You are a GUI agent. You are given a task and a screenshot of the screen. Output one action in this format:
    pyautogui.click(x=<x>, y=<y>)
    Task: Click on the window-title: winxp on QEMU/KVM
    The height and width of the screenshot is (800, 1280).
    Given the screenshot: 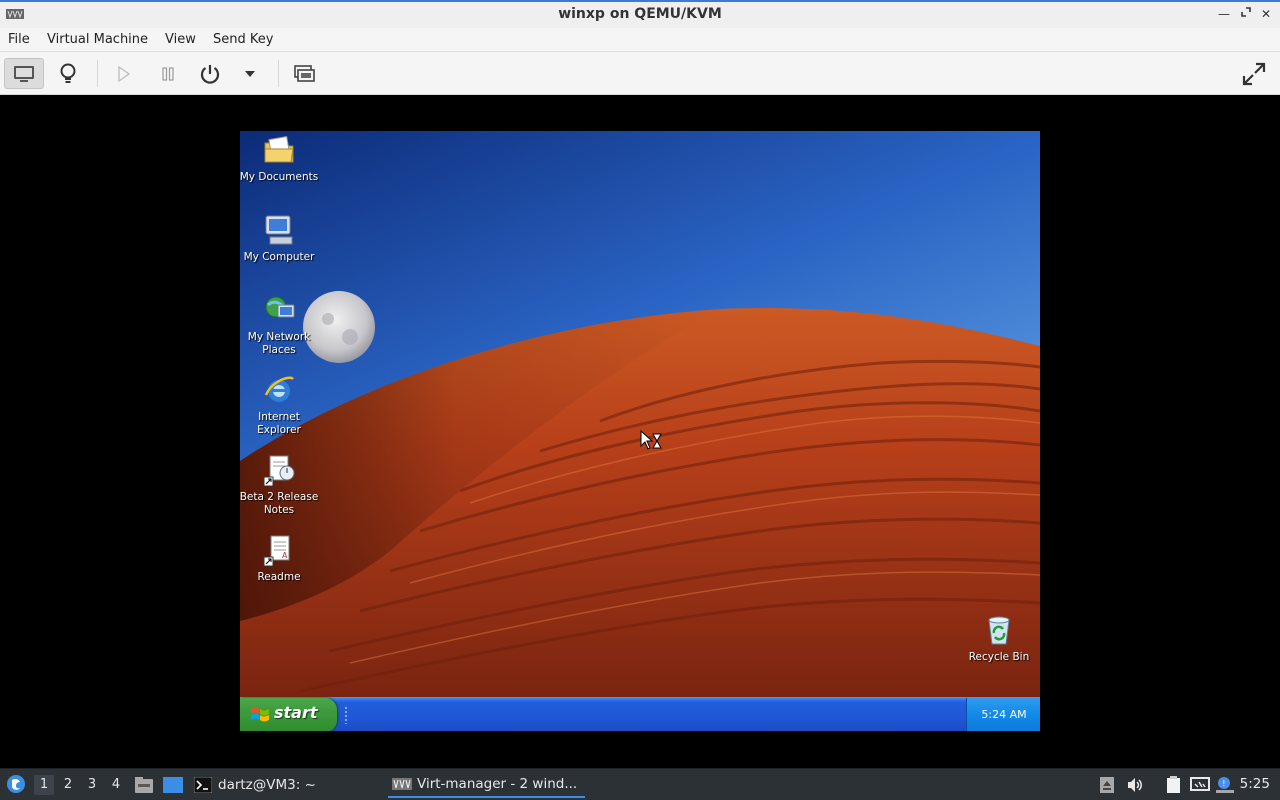 What is the action you would take?
    pyautogui.click(x=640, y=14)
    